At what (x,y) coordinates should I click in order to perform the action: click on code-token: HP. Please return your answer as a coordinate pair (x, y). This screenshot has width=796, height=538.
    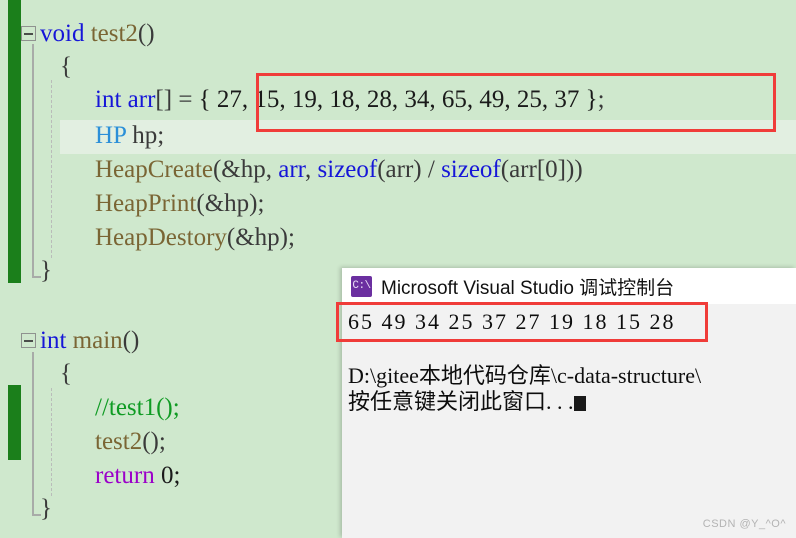
    Looking at the image, I should click on (111, 135).